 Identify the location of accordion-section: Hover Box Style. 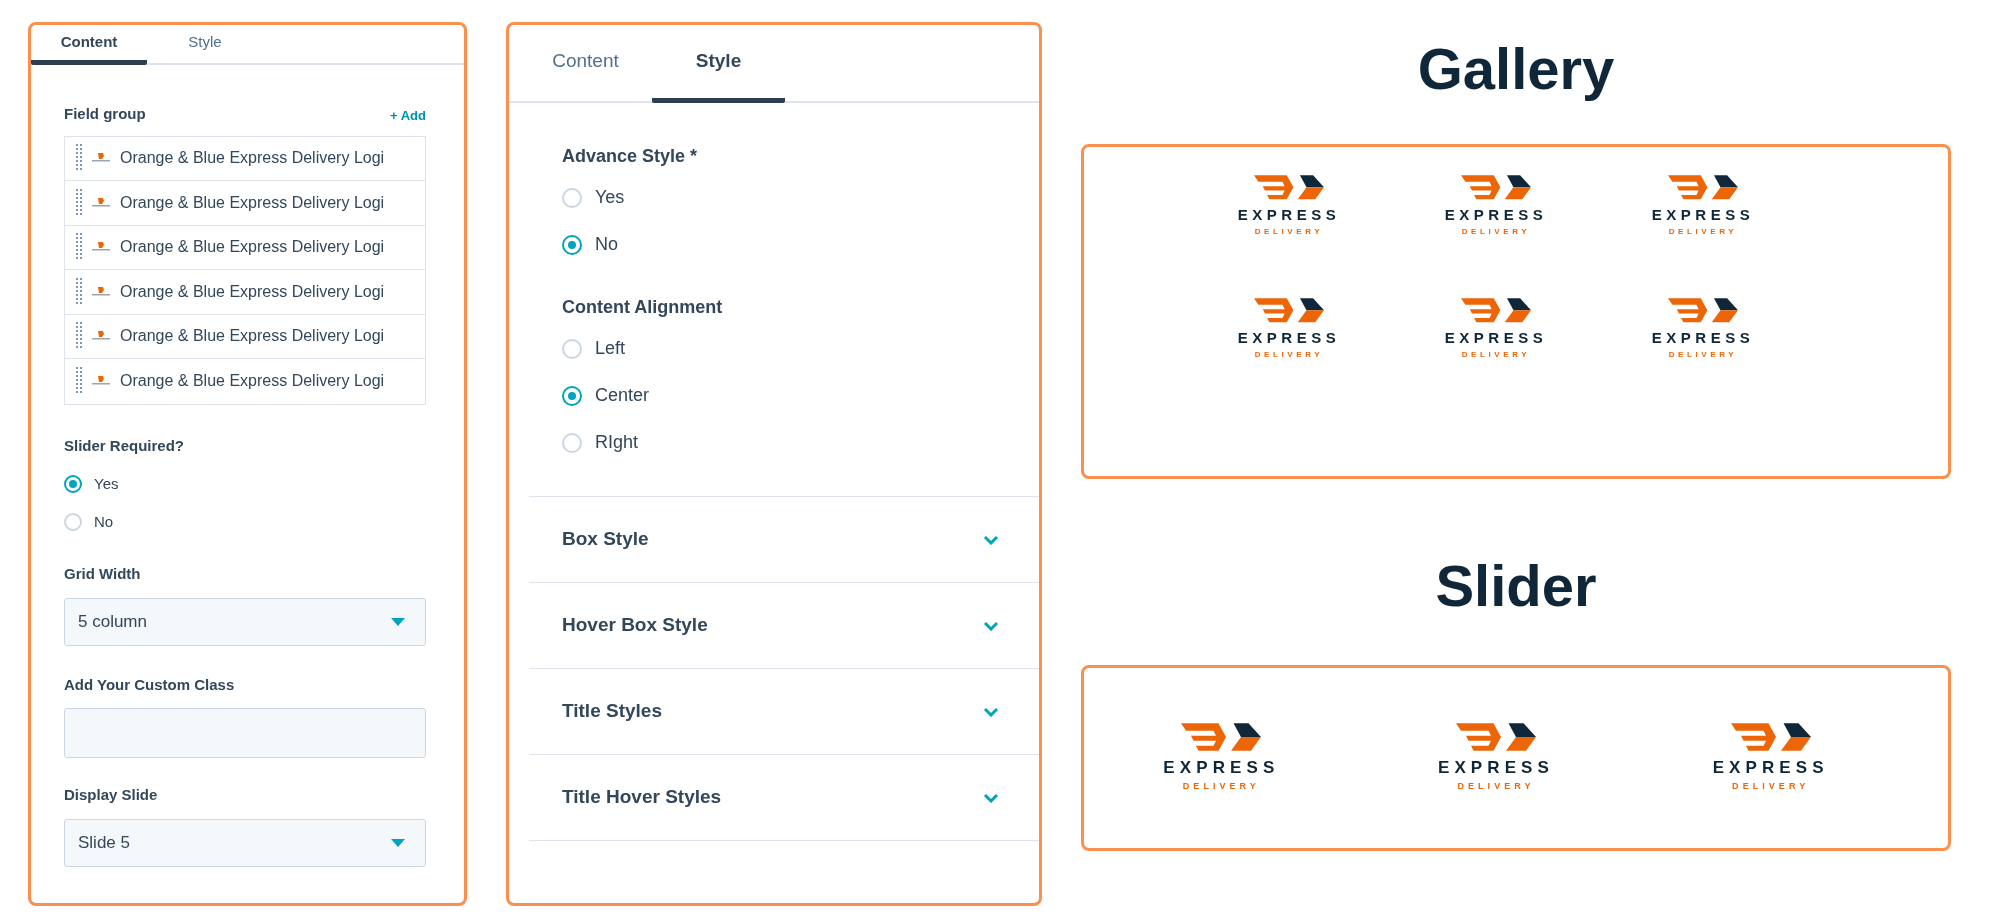
(784, 626).